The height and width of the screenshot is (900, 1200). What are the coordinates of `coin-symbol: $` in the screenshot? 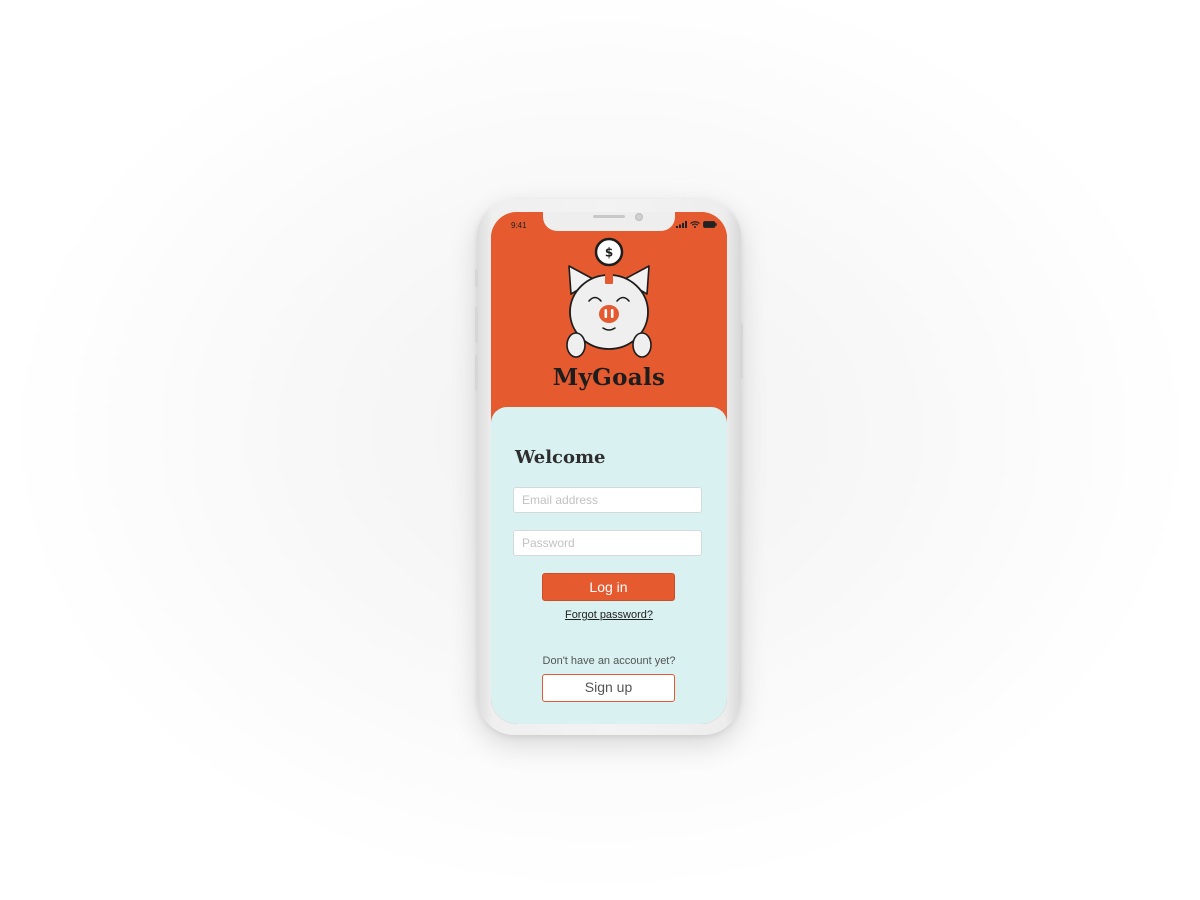 It's located at (609, 253).